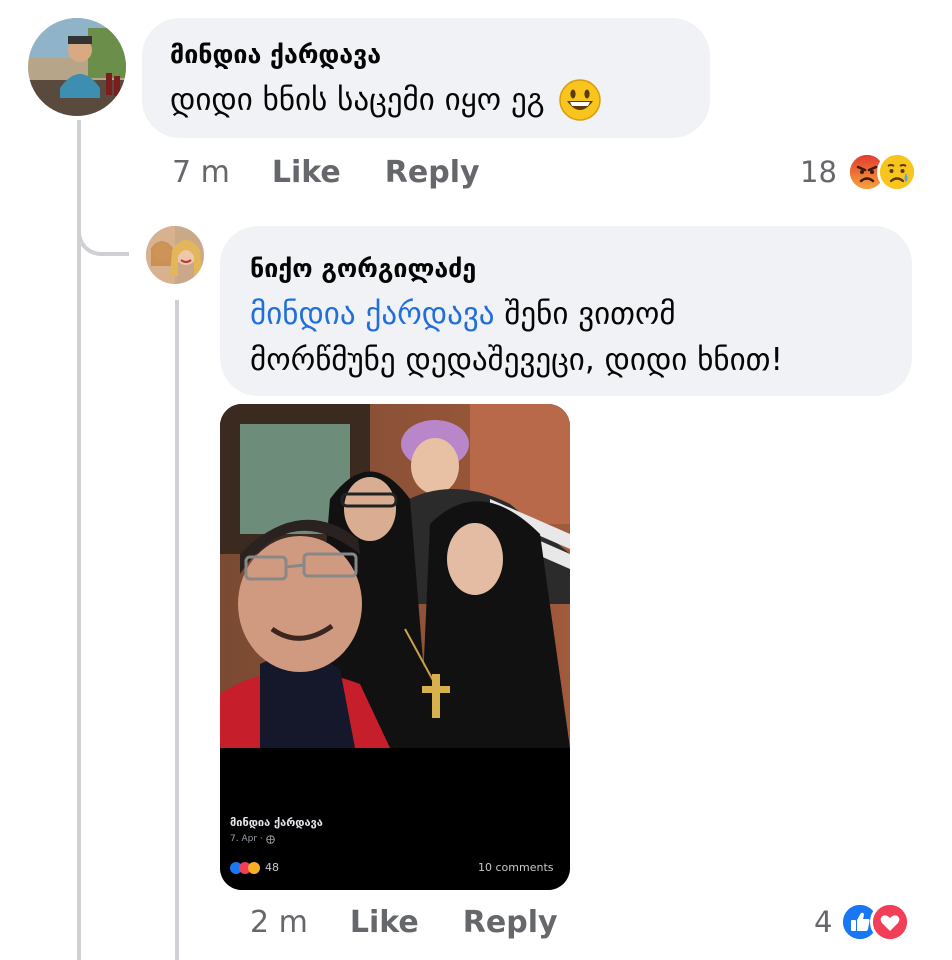  What do you see at coordinates (890, 922) in the screenshot?
I see `love-icon` at bounding box center [890, 922].